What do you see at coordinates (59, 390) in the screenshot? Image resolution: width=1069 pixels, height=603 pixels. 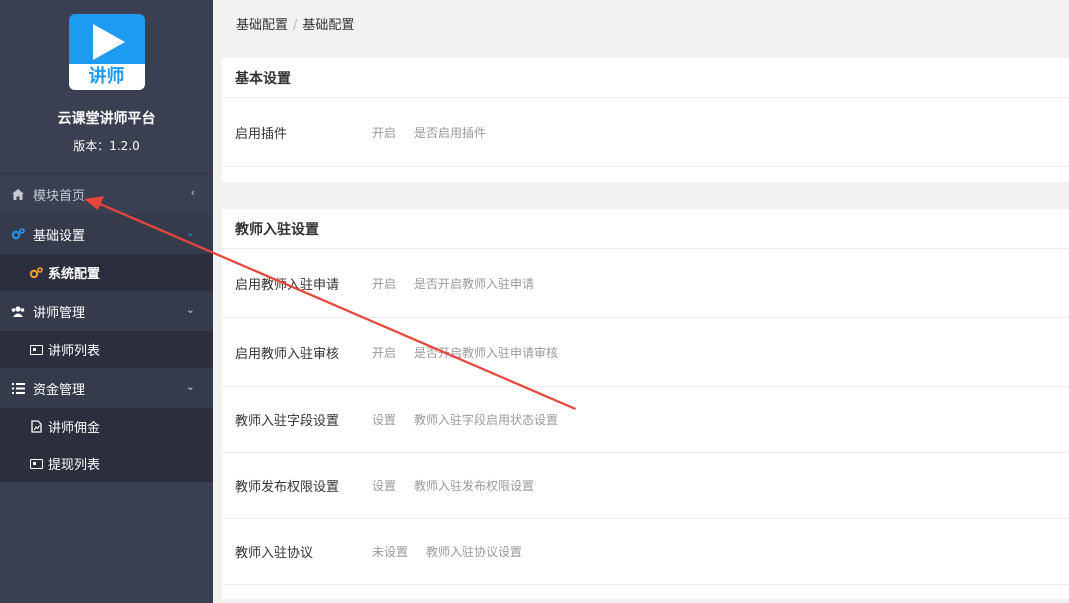 I see `sidebar-item-label: 资金管理` at bounding box center [59, 390].